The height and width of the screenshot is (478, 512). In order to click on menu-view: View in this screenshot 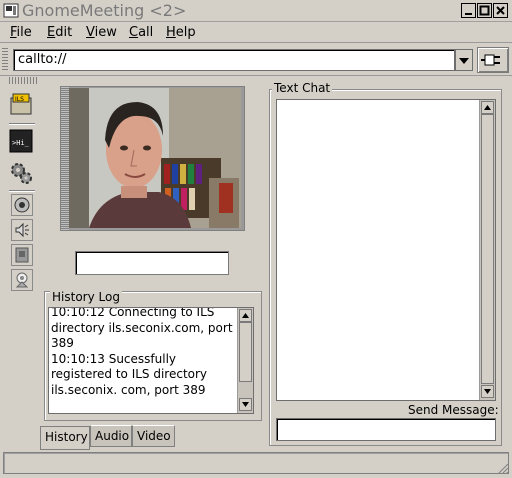, I will do `click(101, 32)`.